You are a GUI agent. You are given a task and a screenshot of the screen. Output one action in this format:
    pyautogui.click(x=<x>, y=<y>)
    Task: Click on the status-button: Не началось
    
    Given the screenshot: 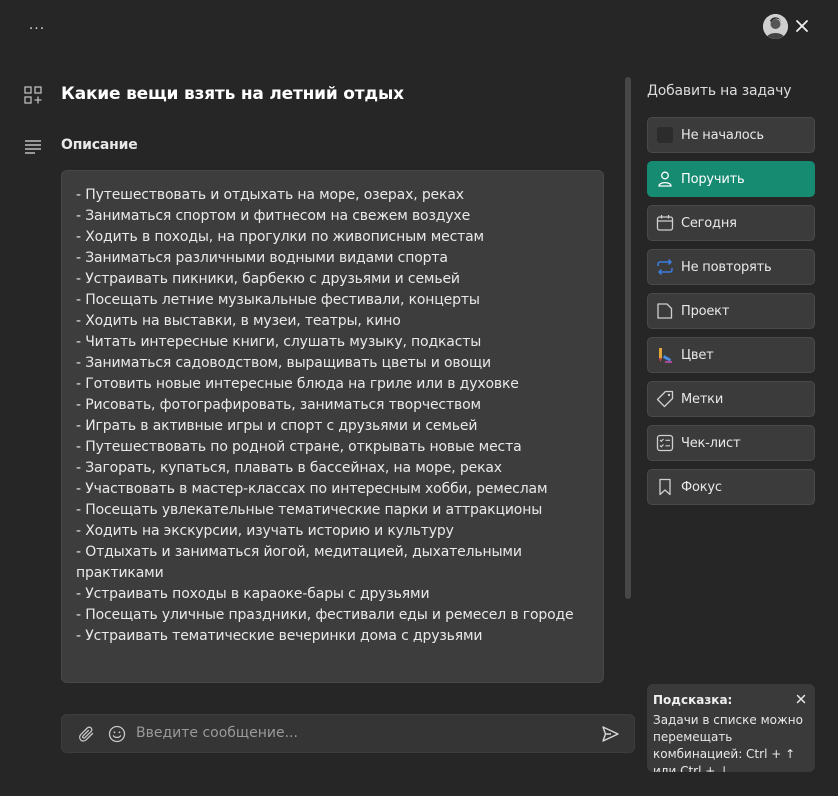 What is the action you would take?
    pyautogui.click(x=731, y=135)
    